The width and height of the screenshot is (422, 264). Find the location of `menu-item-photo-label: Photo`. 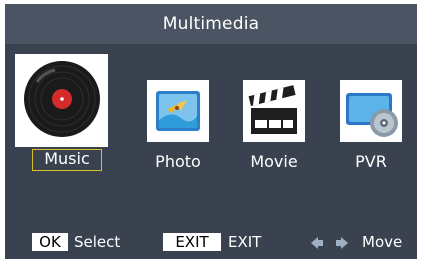

menu-item-photo-label: Photo is located at coordinates (178, 161).